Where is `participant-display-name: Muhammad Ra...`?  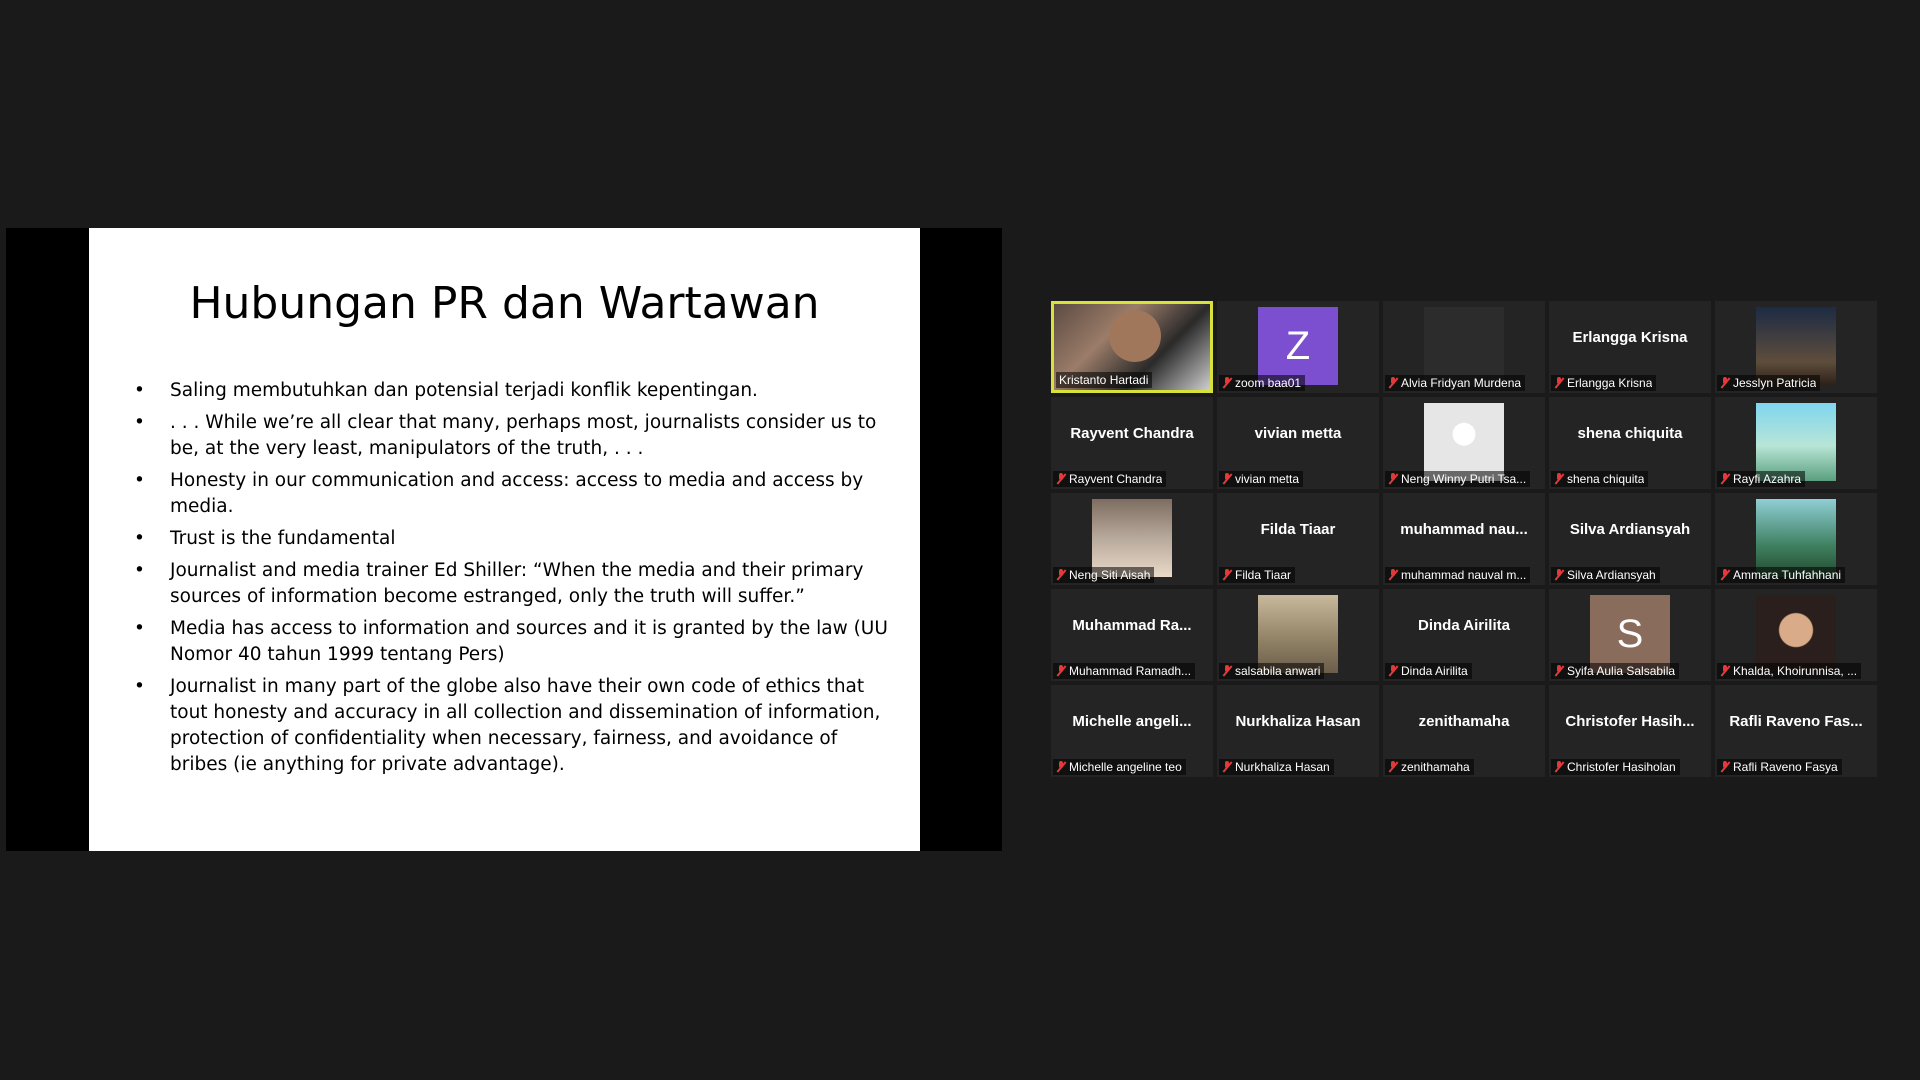
participant-display-name: Muhammad Ra... is located at coordinates (1132, 625).